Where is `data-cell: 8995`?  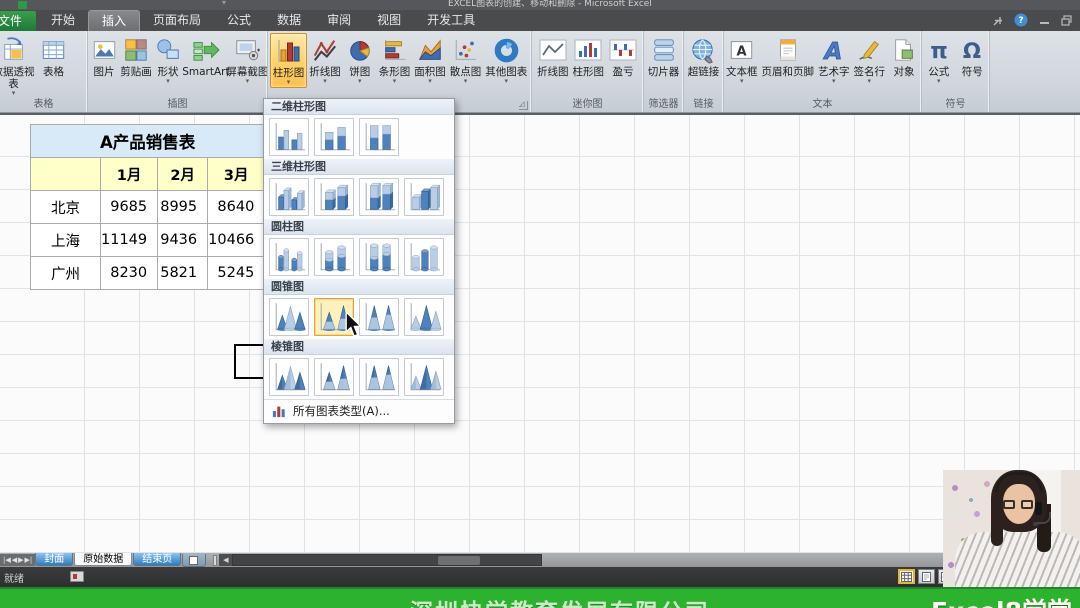 data-cell: 8995 is located at coordinates (183, 207).